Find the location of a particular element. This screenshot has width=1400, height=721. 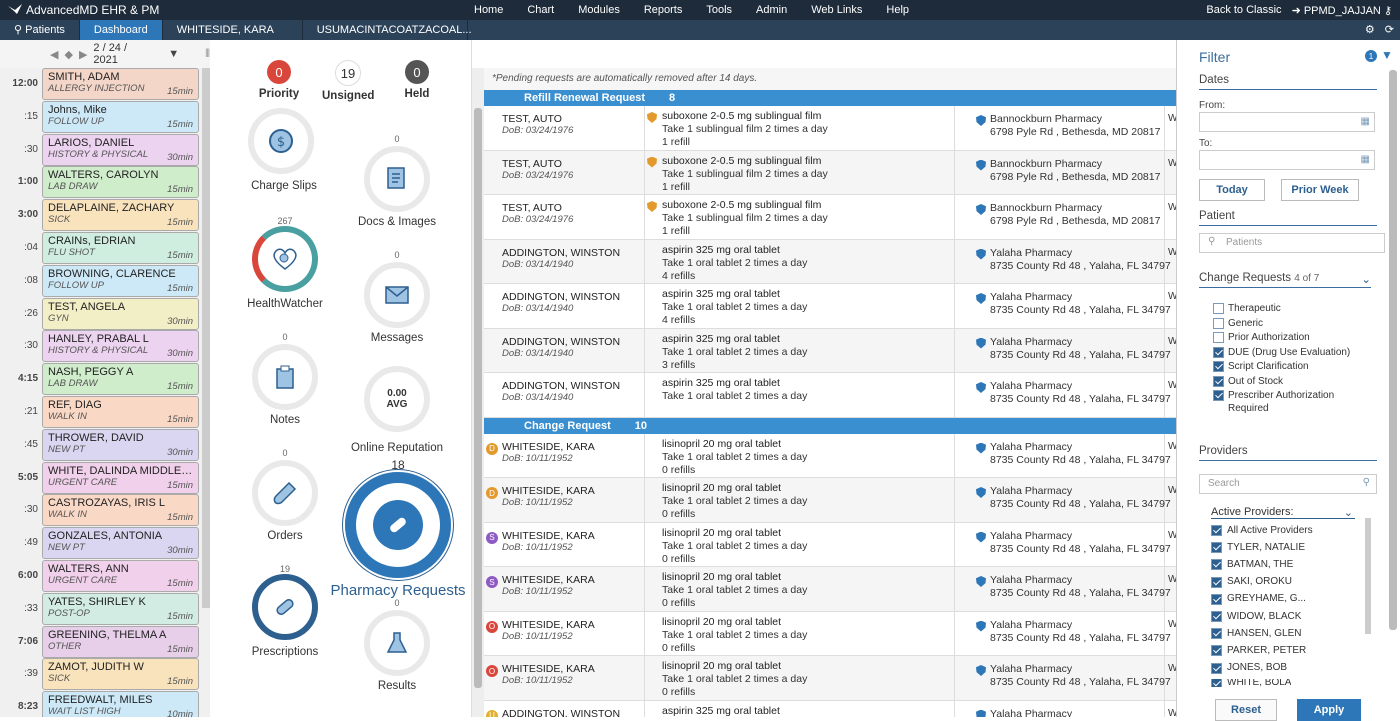

next-arrow-icon: ▶ is located at coordinates (83, 54).